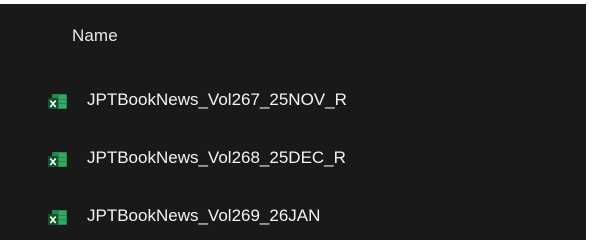 This screenshot has height=240, width=598. Describe the element at coordinates (216, 157) in the screenshot. I see `file-name: JPTBookNews_Vol268_25DEC_R` at that location.